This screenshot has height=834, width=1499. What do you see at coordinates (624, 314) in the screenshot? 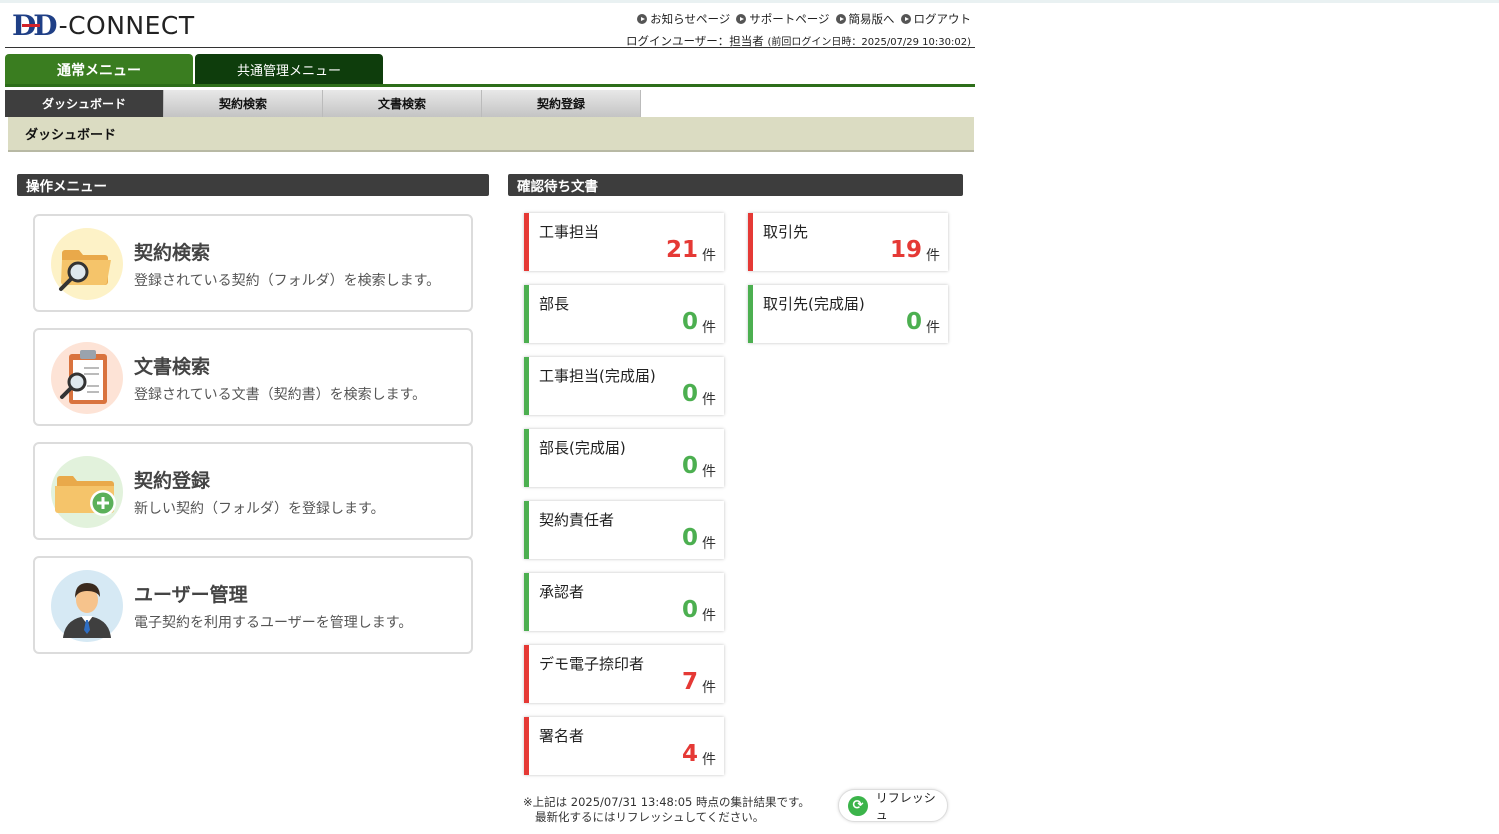
I see `pending-card: 部長 0 件` at bounding box center [624, 314].